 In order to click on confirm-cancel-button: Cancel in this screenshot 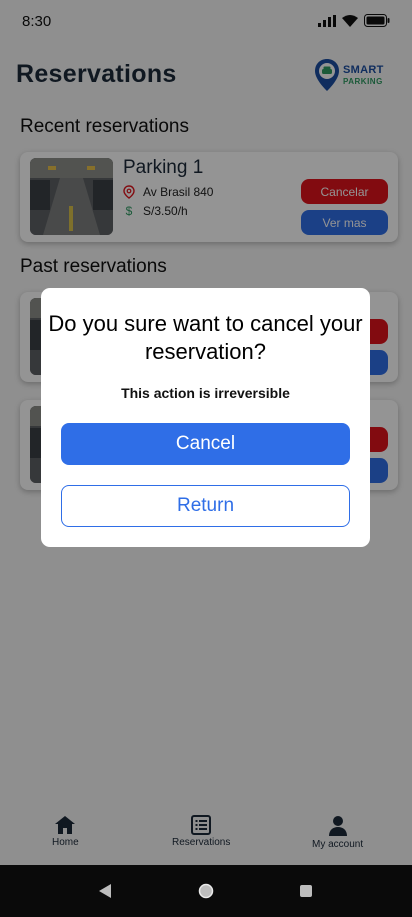, I will do `click(205, 444)`.